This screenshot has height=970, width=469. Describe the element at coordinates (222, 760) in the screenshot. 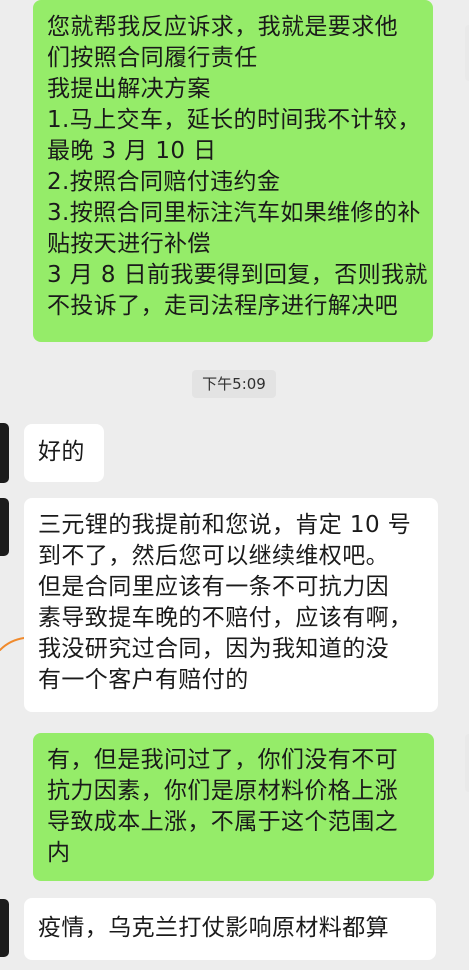

I see `message-text: 有，但是我问过了，你们没有不可` at that location.